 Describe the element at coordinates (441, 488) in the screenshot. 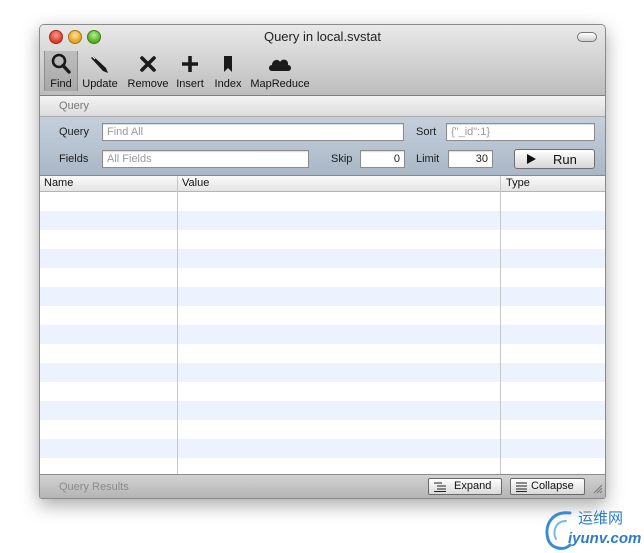

I see `expand-icon` at that location.